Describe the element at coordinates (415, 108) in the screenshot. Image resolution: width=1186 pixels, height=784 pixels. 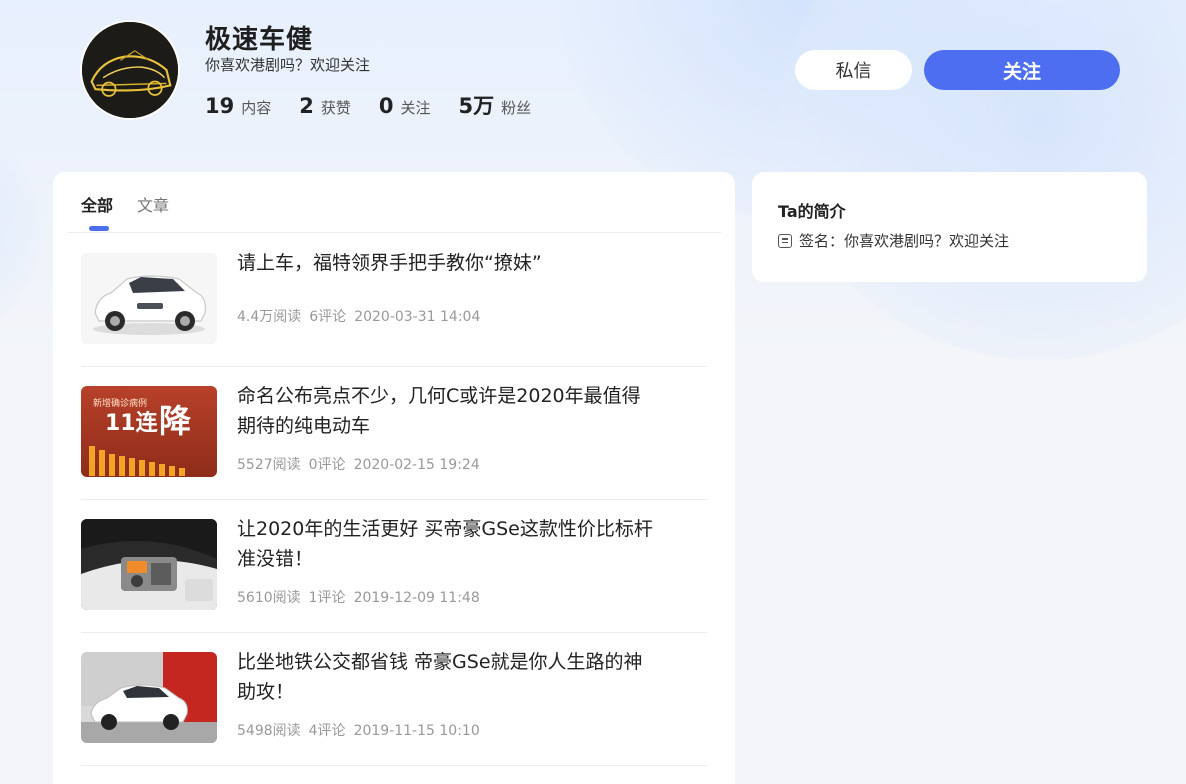
I see `stat-label: 关注` at that location.